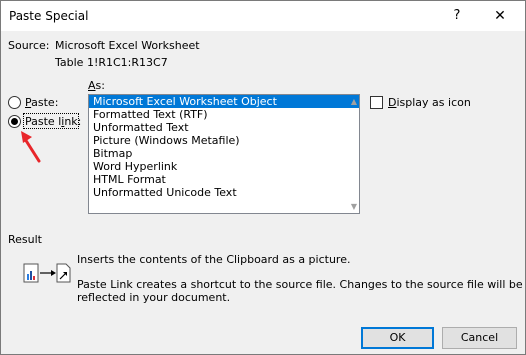 The width and height of the screenshot is (526, 355). I want to click on source-label: Source:, so click(29, 45).